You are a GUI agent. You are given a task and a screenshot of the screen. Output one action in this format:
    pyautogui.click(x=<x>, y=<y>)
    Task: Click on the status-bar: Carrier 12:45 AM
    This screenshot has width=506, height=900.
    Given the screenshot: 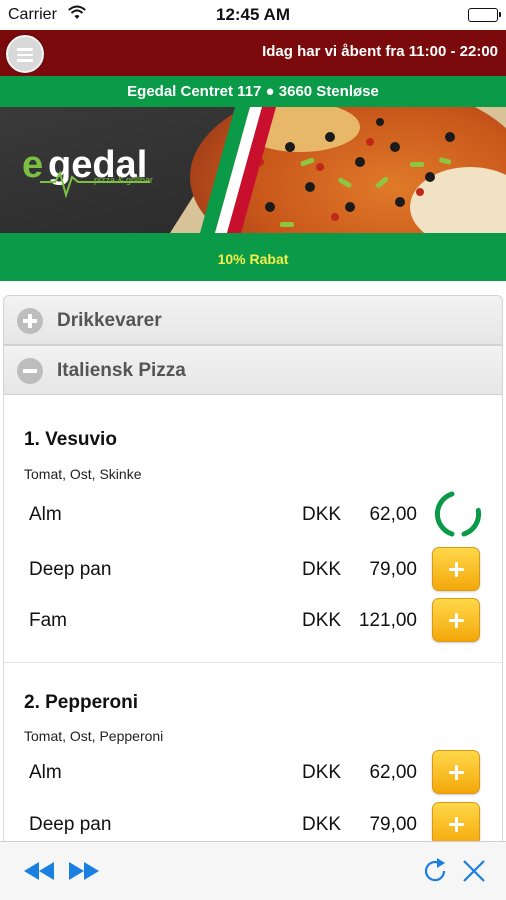 What is the action you would take?
    pyautogui.click(x=253, y=15)
    